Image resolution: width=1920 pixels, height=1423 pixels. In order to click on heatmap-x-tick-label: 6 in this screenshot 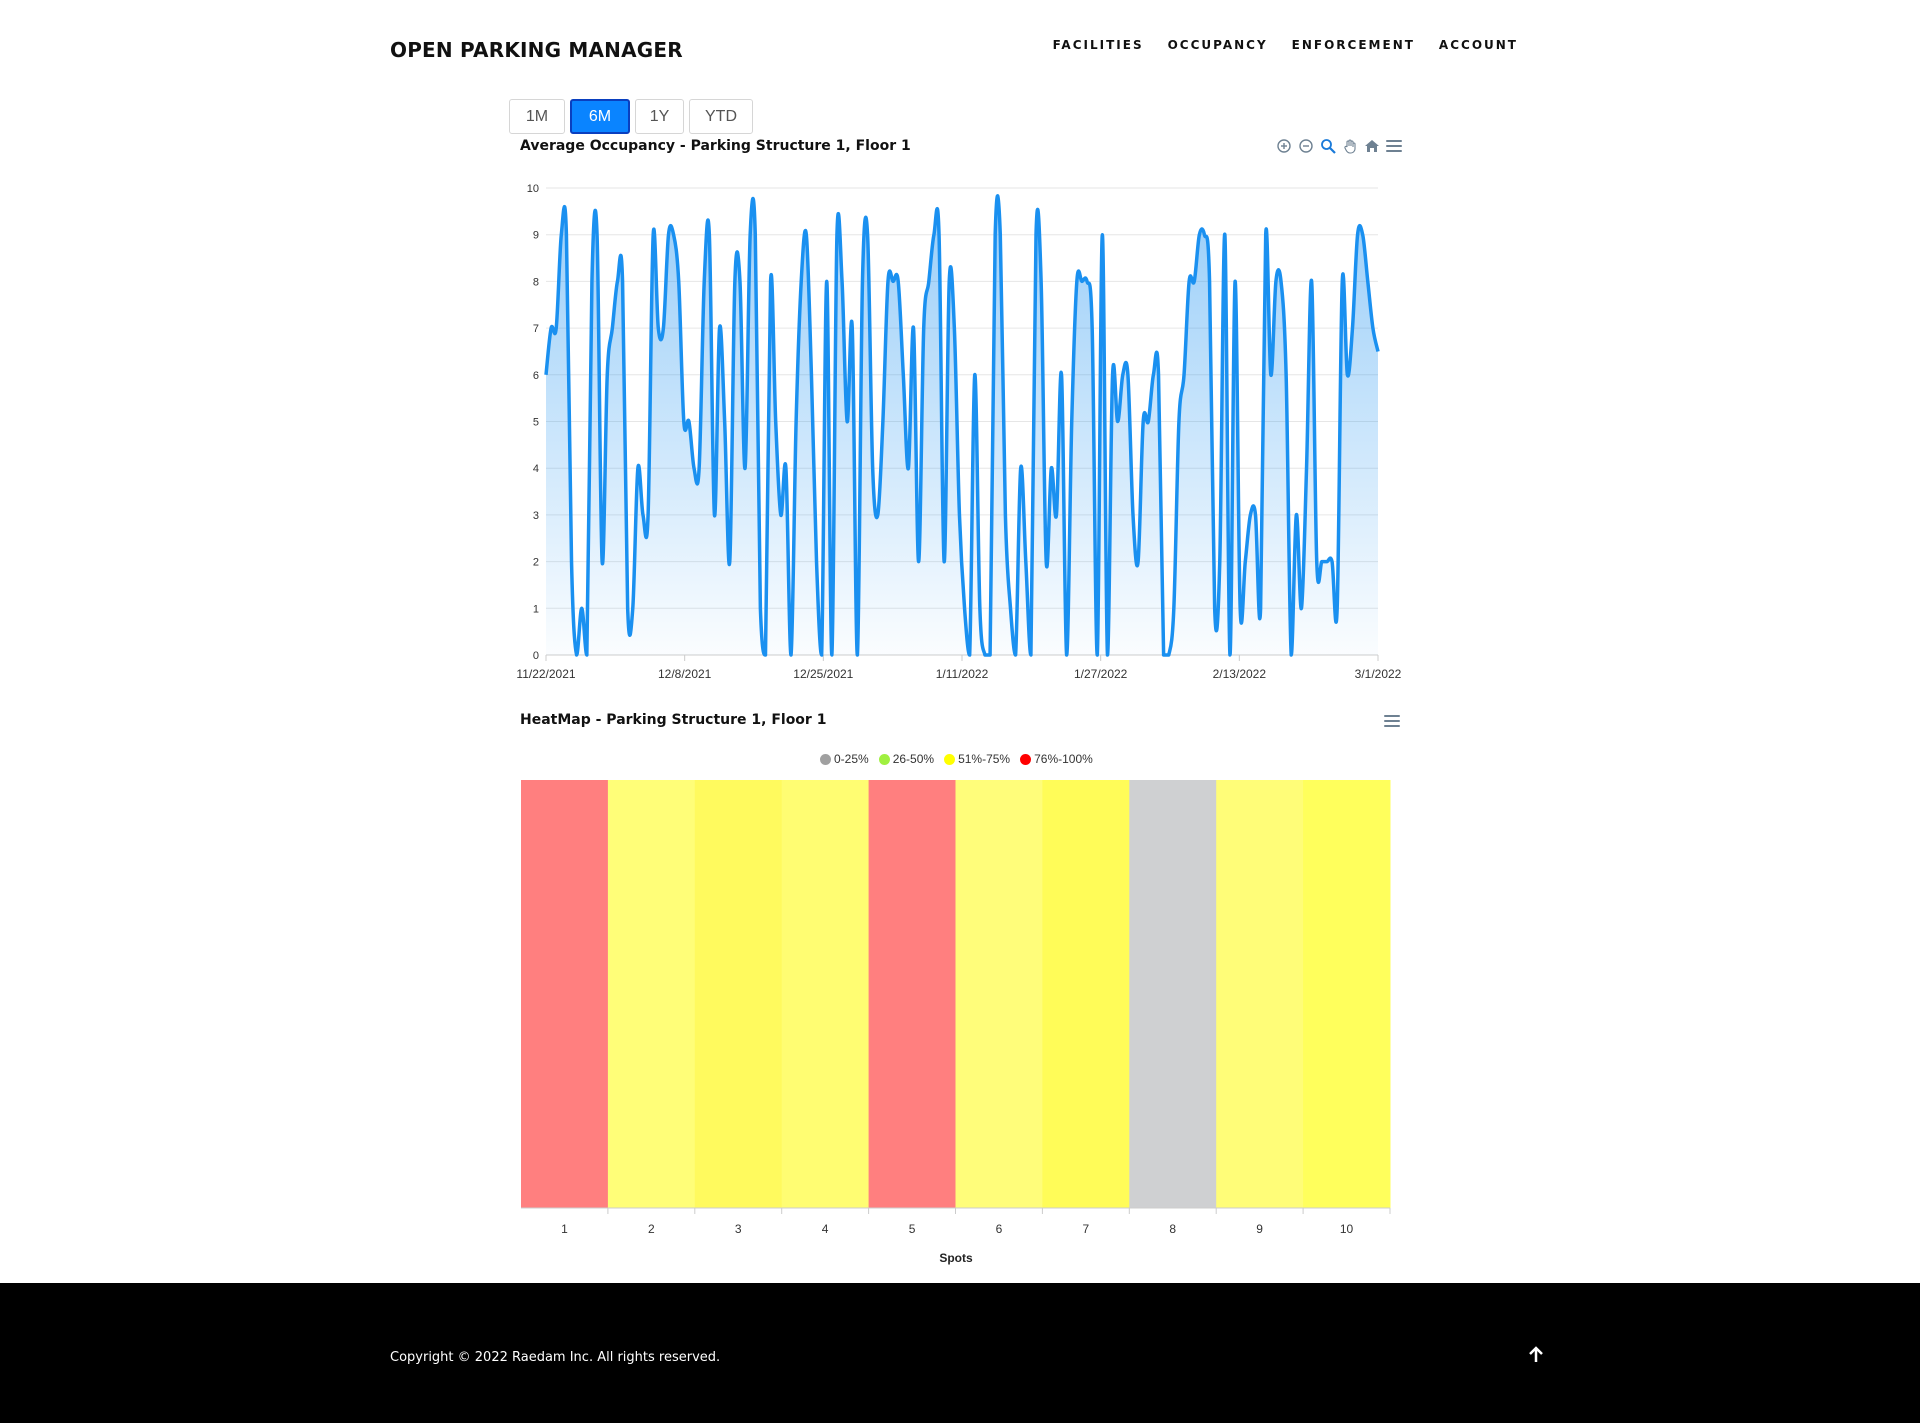, I will do `click(999, 1229)`.